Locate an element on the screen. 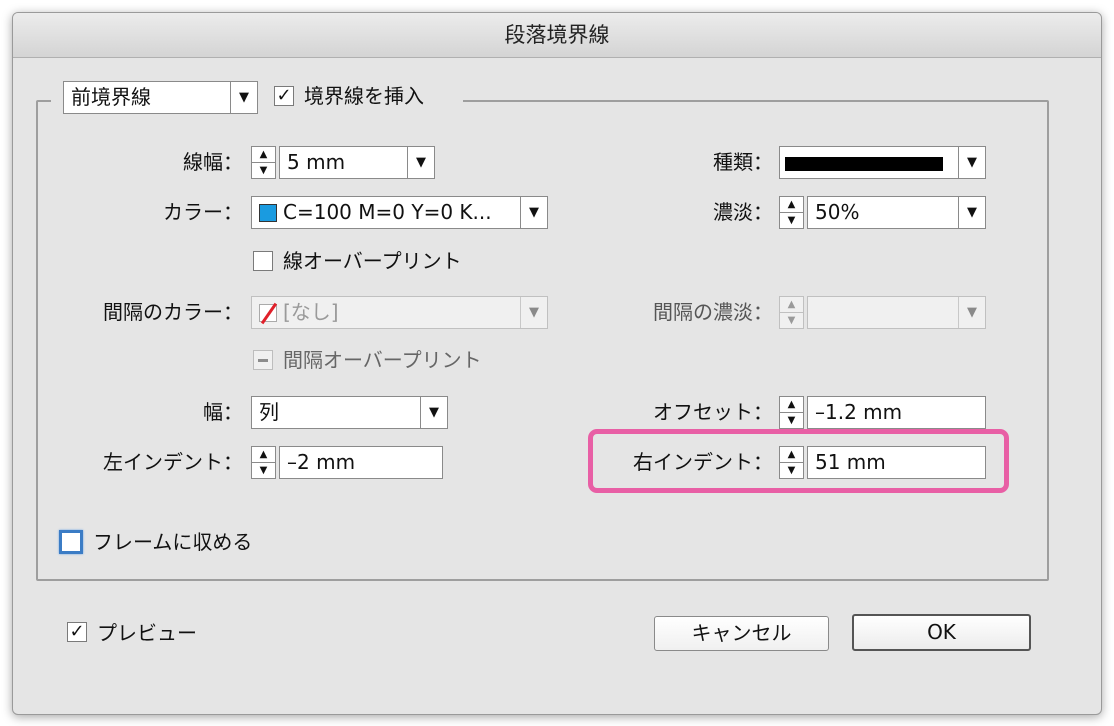  width-label: 幅： is located at coordinates (223, 412).